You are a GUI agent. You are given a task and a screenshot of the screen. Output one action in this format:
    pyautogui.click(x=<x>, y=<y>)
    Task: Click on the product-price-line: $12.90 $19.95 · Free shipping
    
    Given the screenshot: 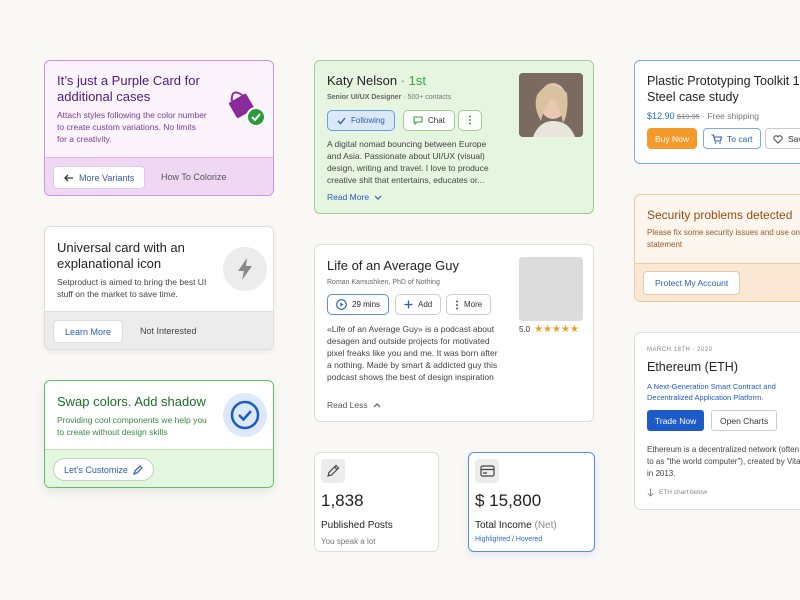 What is the action you would take?
    pyautogui.click(x=703, y=116)
    